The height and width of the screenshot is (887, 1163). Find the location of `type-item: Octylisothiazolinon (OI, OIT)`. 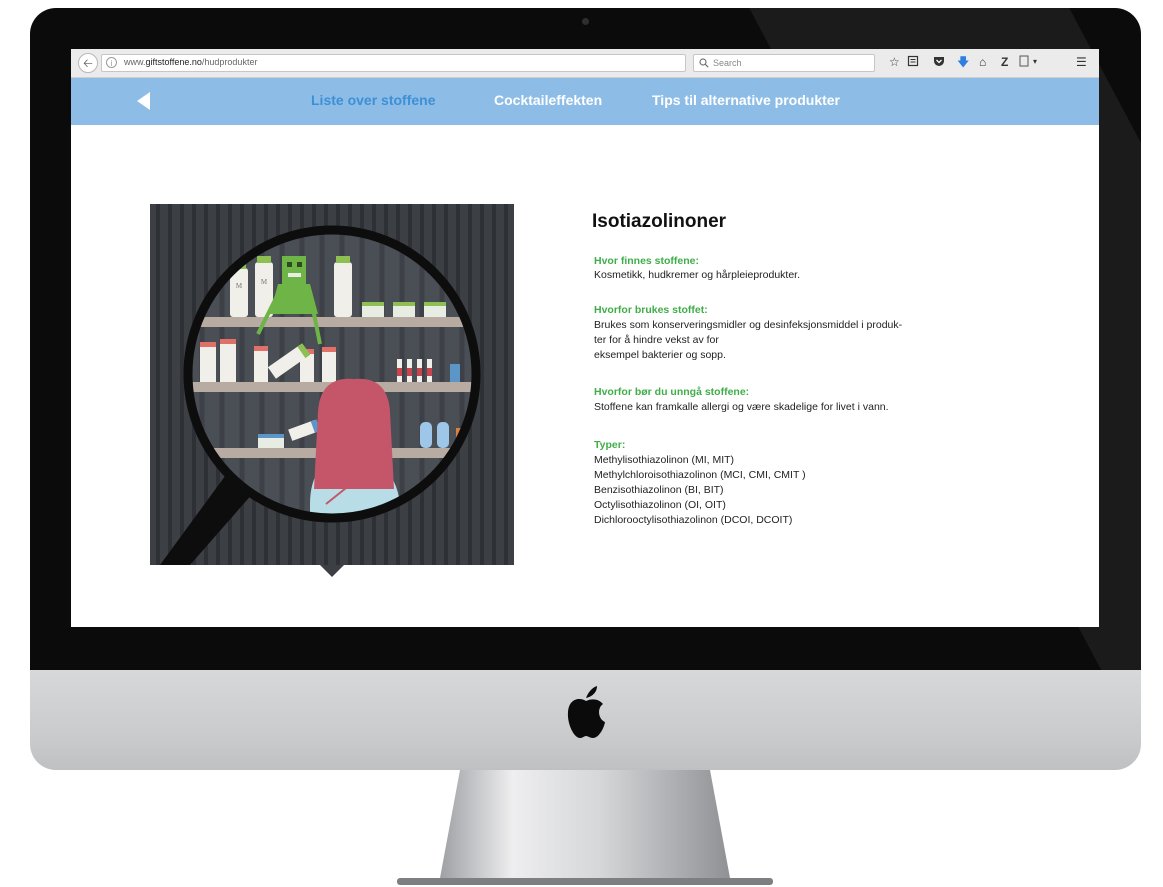

type-item: Octylisothiazolinon (OI, OIT) is located at coordinates (660, 505).